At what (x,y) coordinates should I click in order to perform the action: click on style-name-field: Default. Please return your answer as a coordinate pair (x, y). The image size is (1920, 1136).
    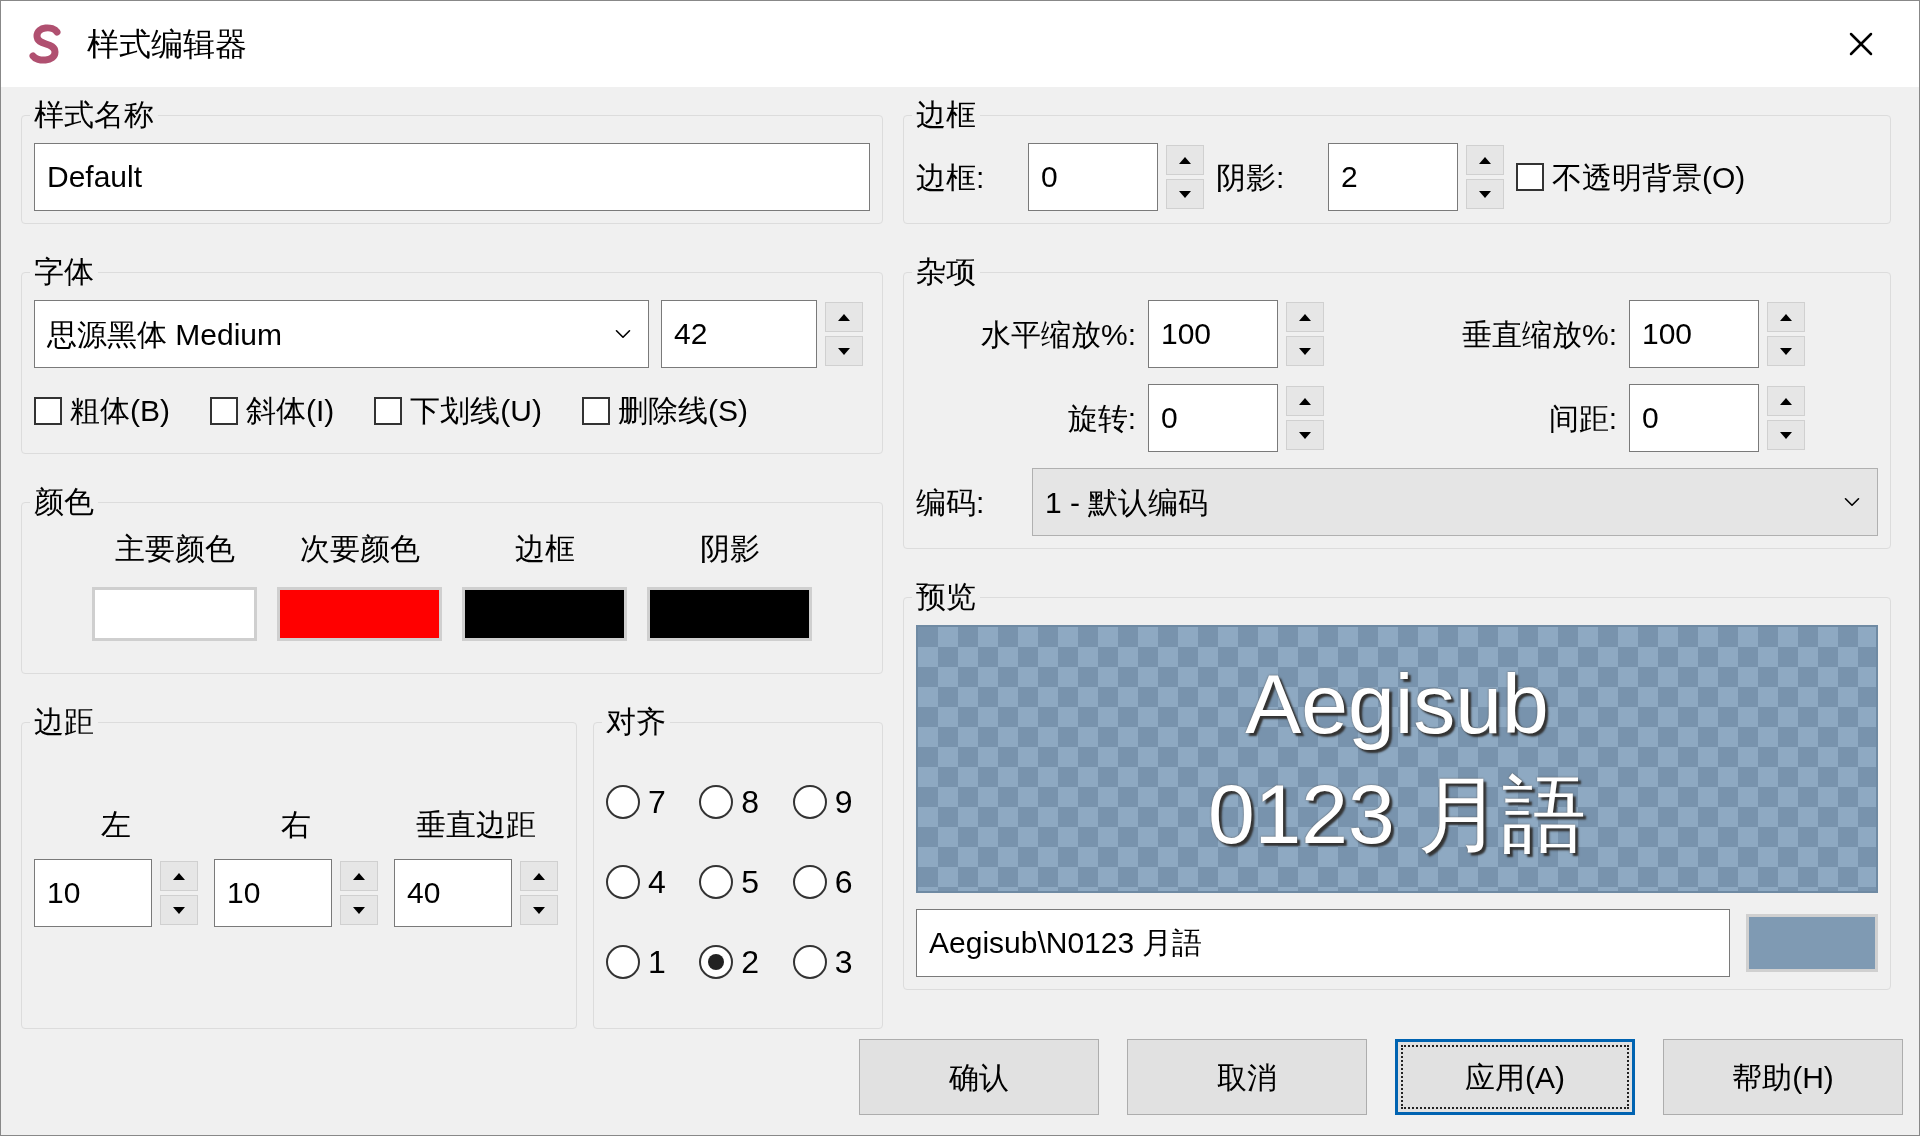
    Looking at the image, I should click on (452, 177).